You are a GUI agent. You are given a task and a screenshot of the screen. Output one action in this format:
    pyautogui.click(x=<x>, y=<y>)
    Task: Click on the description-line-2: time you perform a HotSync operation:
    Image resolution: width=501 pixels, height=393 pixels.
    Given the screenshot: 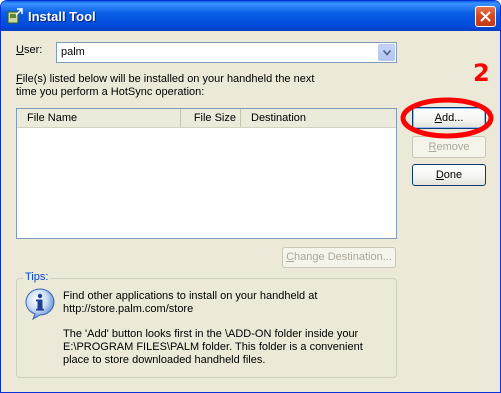 What is the action you would take?
    pyautogui.click(x=110, y=92)
    